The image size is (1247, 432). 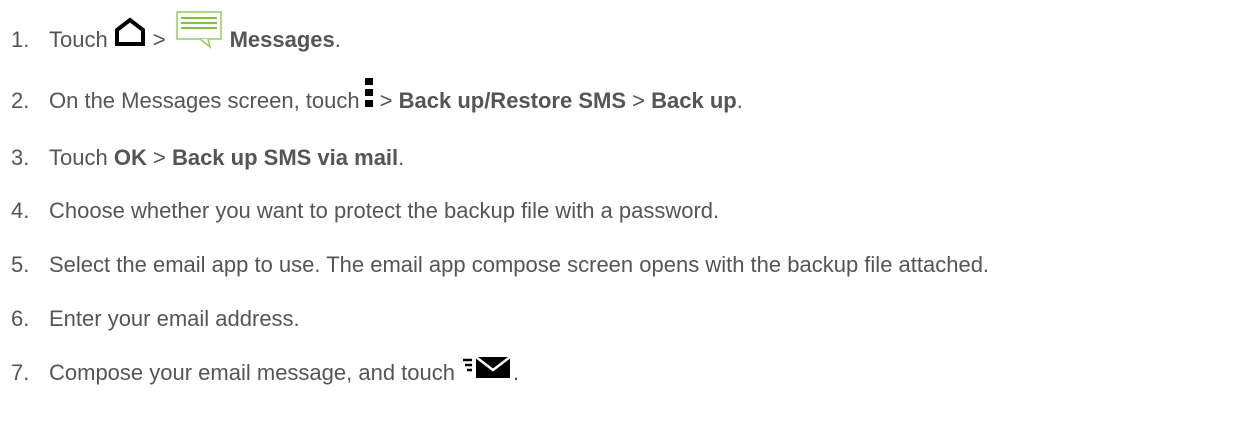 I want to click on step-1: 1. Touch > Messages ., so click(x=176, y=34).